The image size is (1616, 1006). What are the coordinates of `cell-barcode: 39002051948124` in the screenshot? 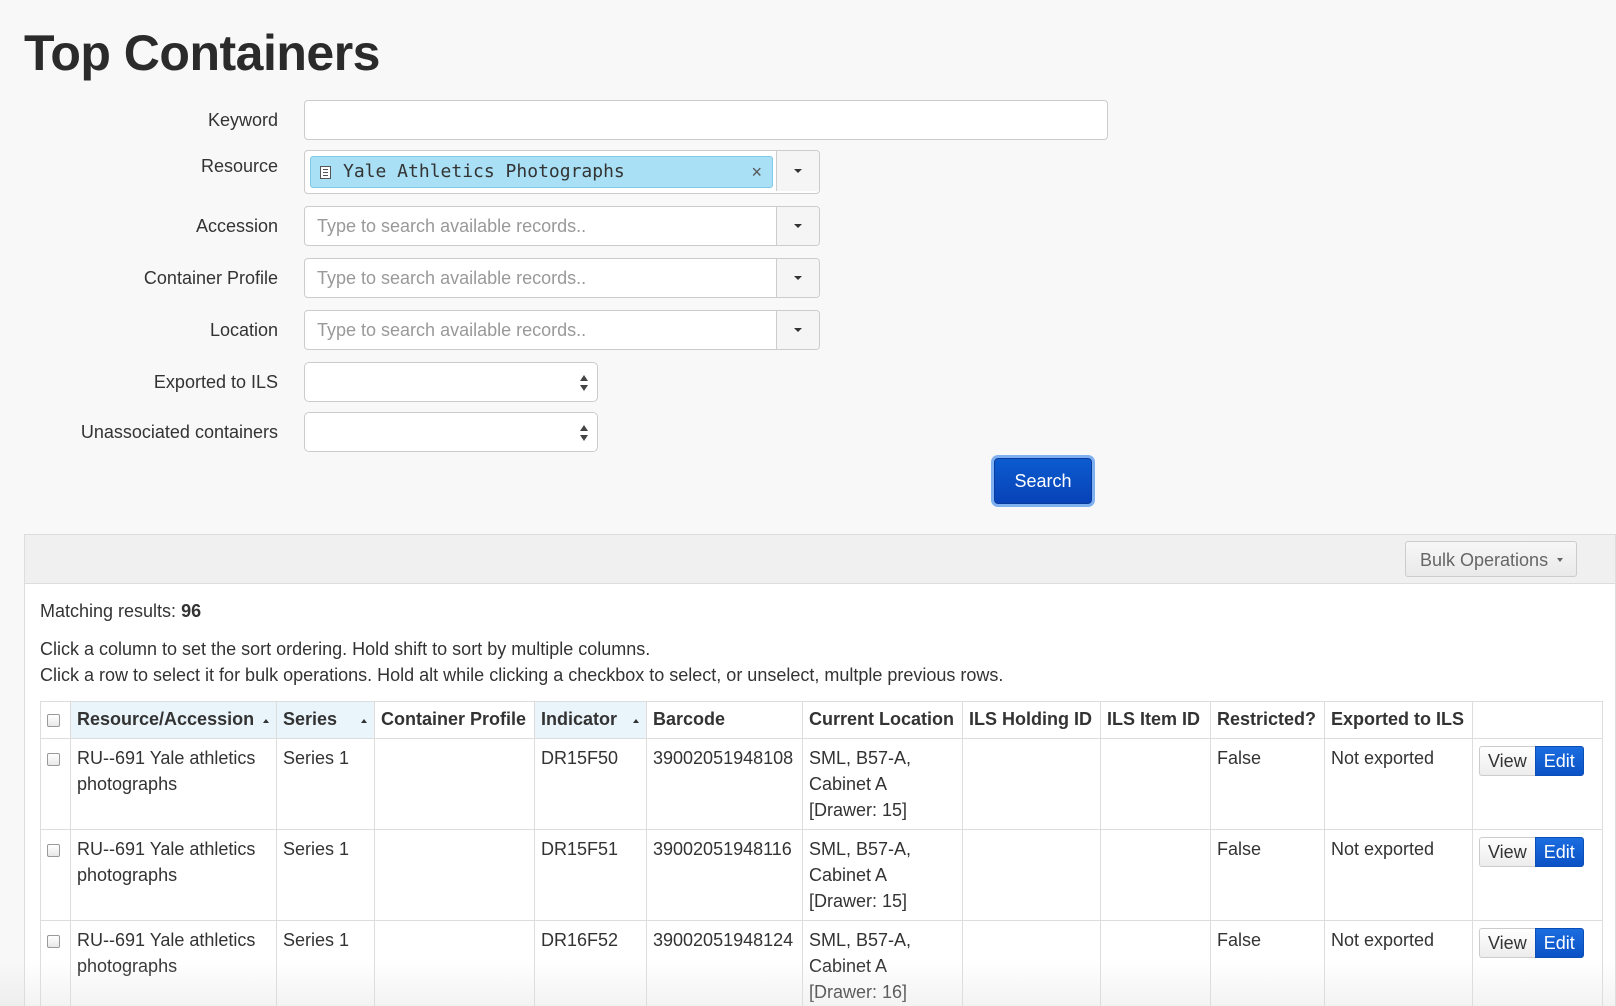 It's located at (724, 963).